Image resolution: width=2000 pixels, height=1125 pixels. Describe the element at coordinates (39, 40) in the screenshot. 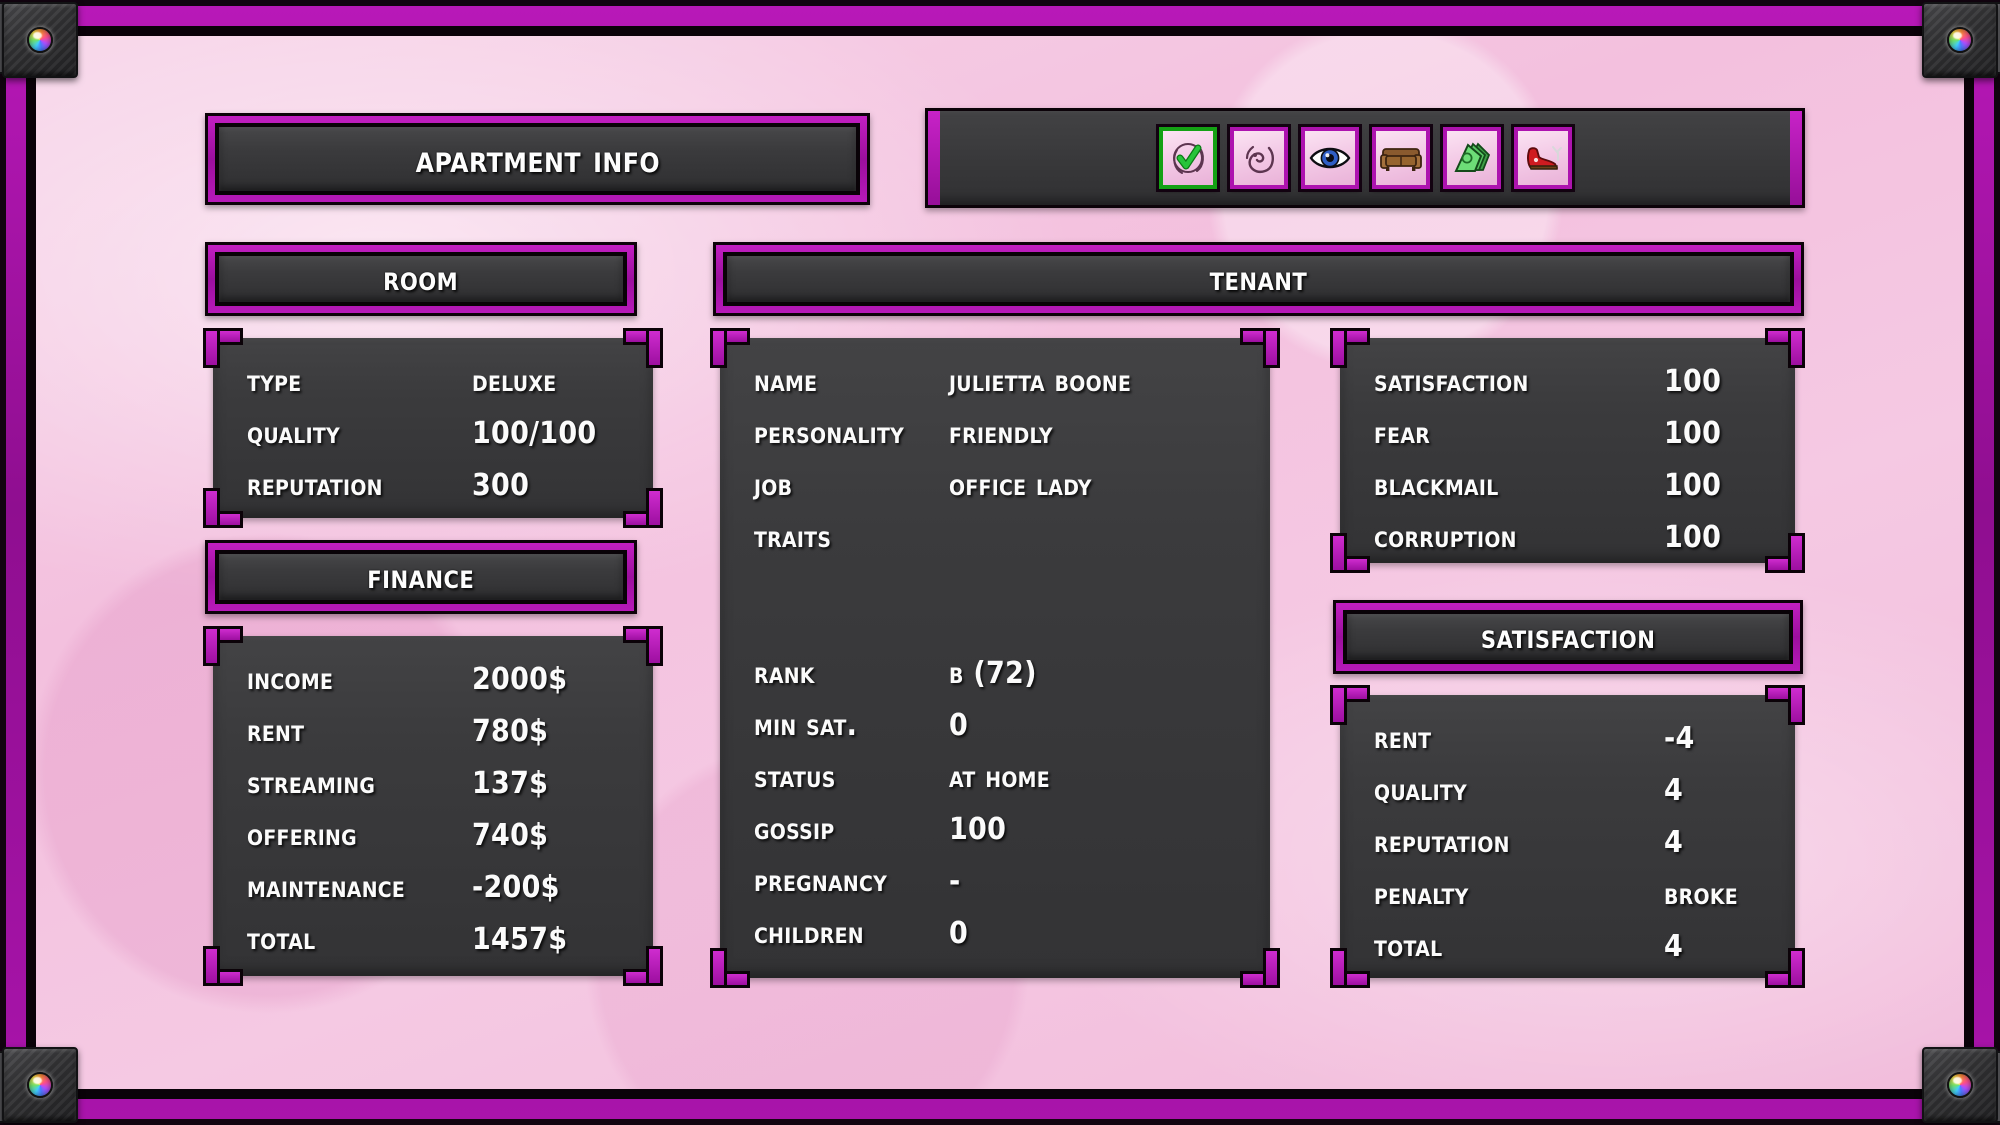

I see `corner-bolt-top-left` at that location.